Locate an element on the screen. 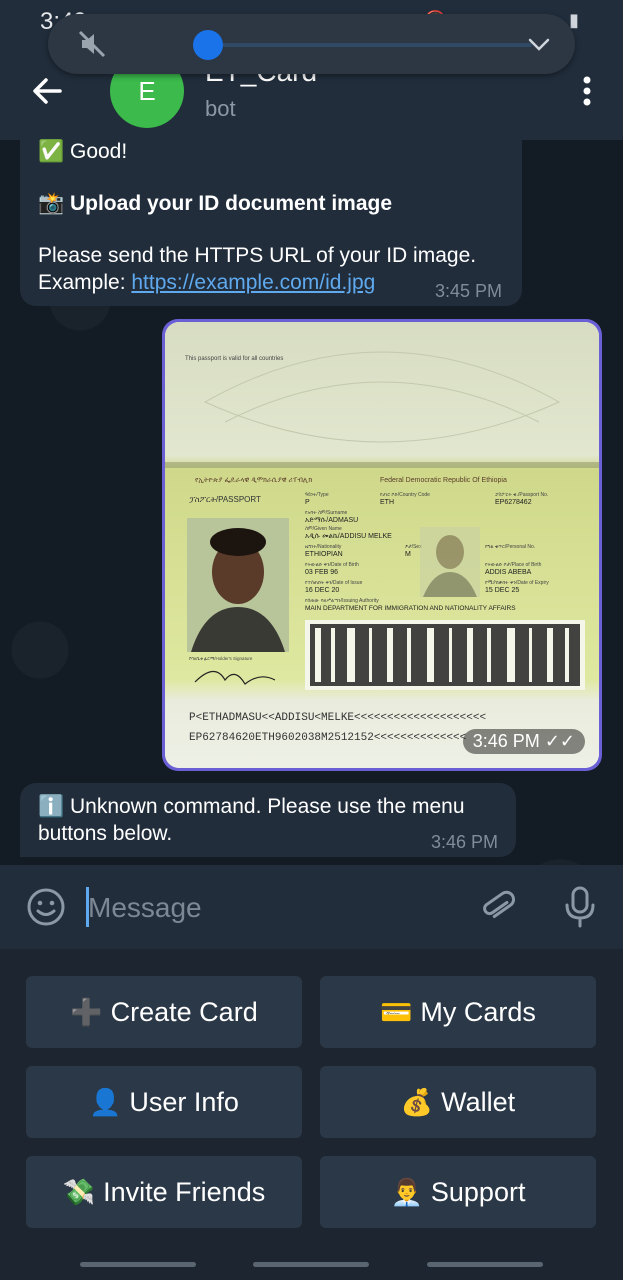 This screenshot has width=623, height=1280. example-prefix: Example: is located at coordinates (85, 282).